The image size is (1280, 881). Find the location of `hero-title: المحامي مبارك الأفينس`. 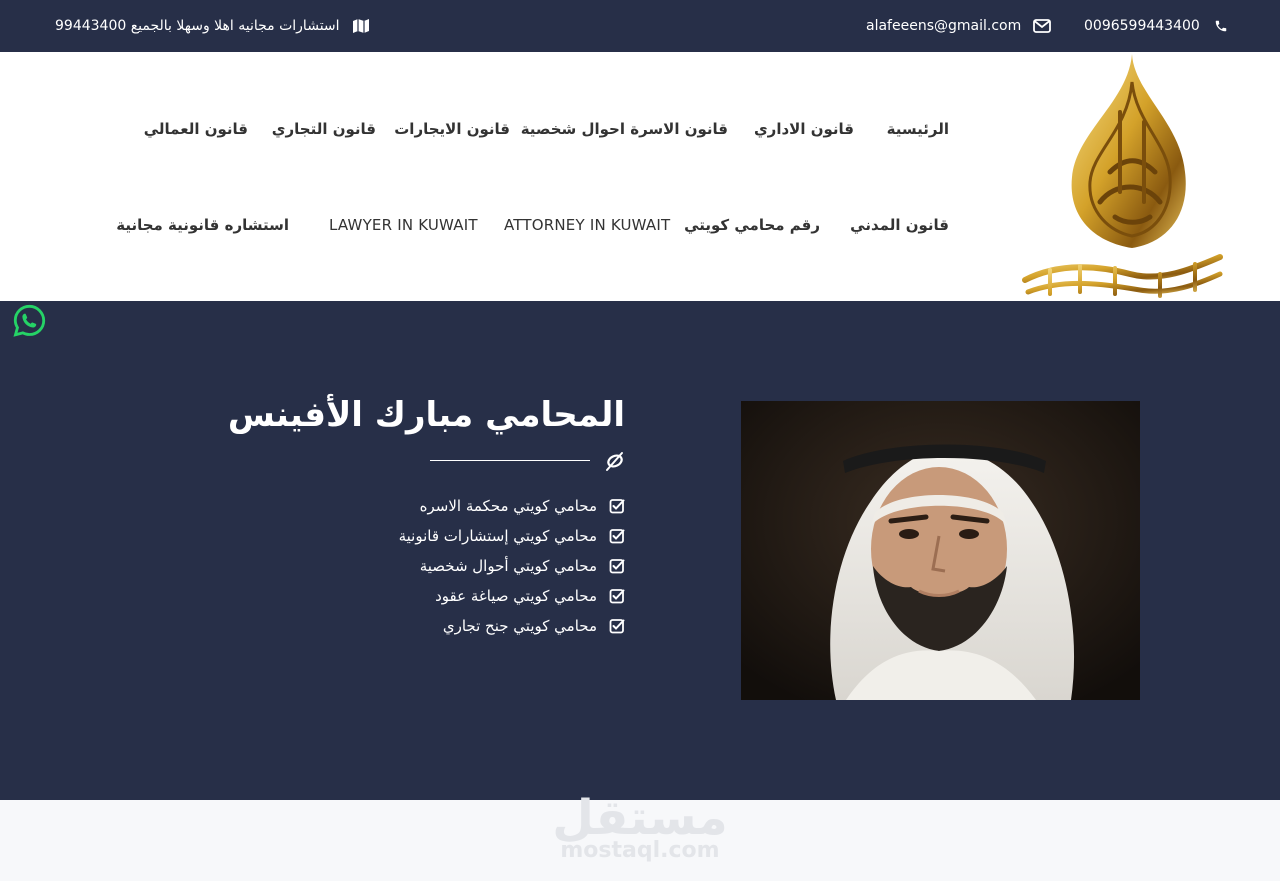

hero-title: المحامي مبارك الأفينس is located at coordinates (426, 415).